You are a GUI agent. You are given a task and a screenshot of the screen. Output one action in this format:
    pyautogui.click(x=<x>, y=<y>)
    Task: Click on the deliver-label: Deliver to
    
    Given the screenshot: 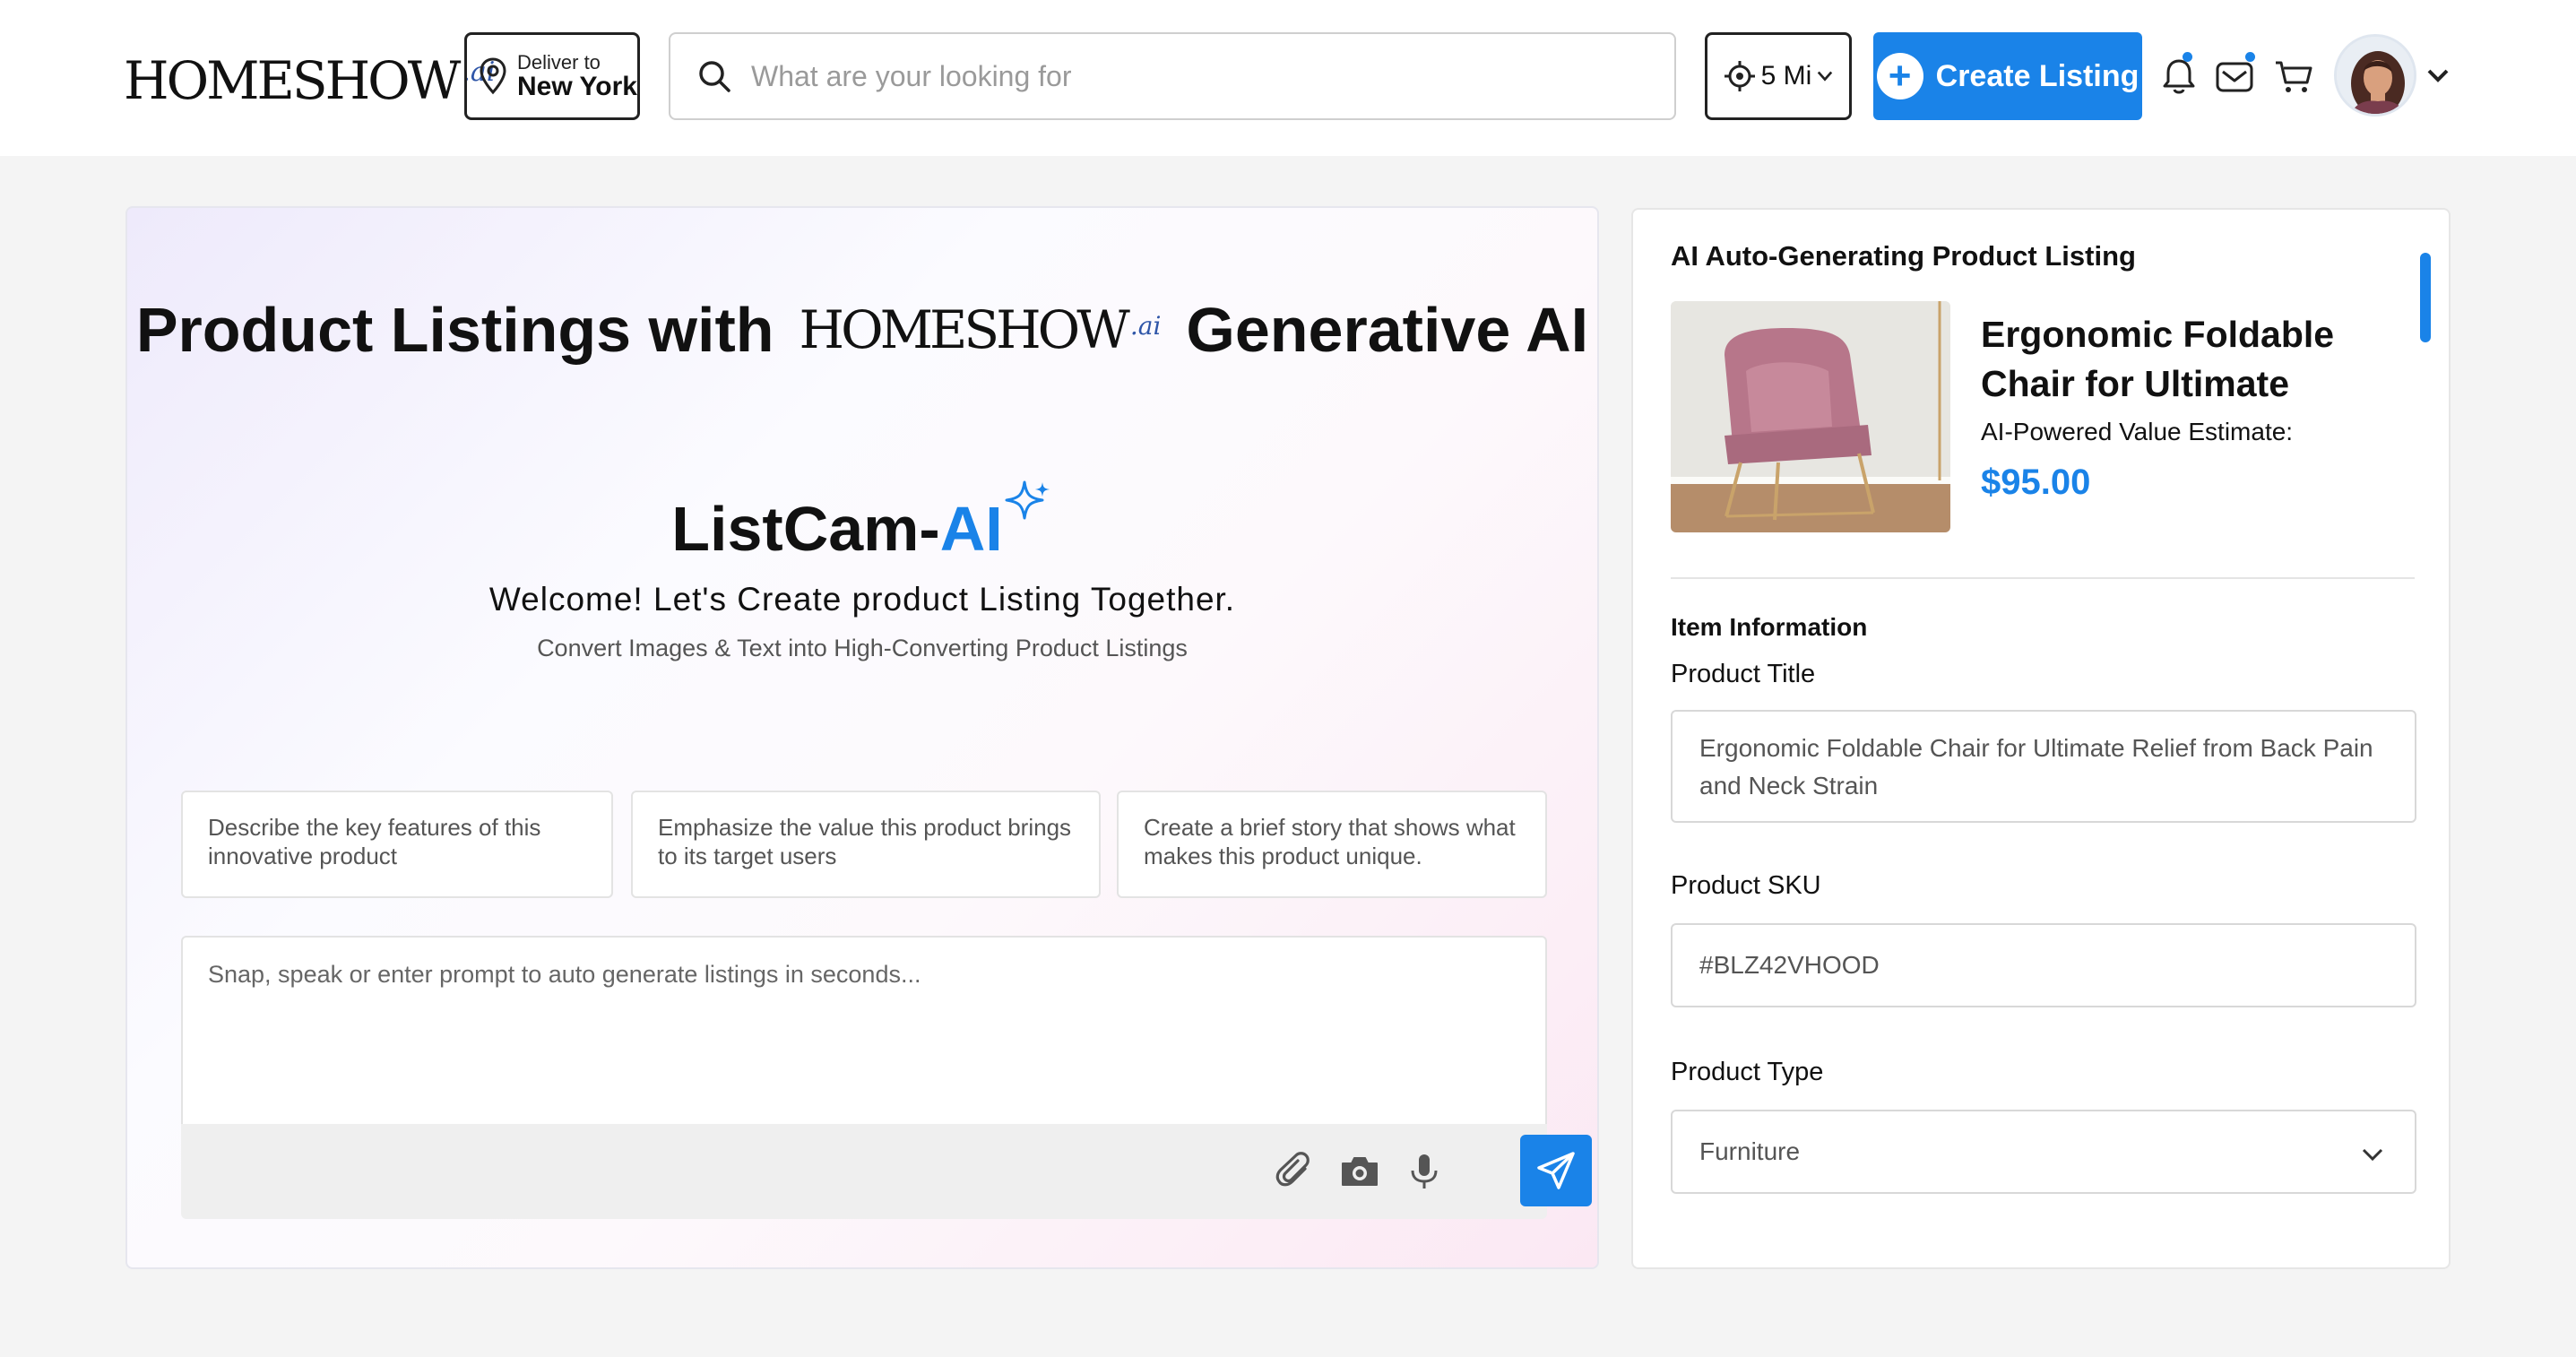 What is the action you would take?
    pyautogui.click(x=559, y=61)
    